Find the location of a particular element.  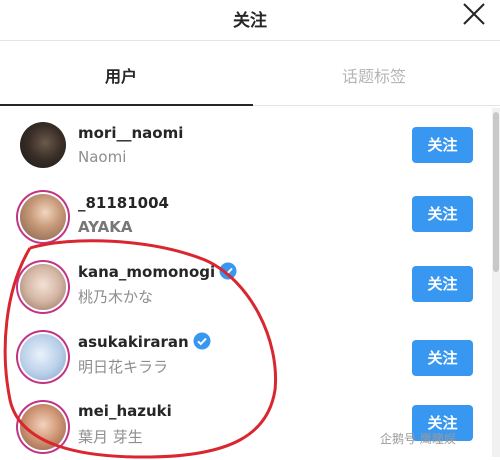

dialog-title: 关注 is located at coordinates (250, 21).